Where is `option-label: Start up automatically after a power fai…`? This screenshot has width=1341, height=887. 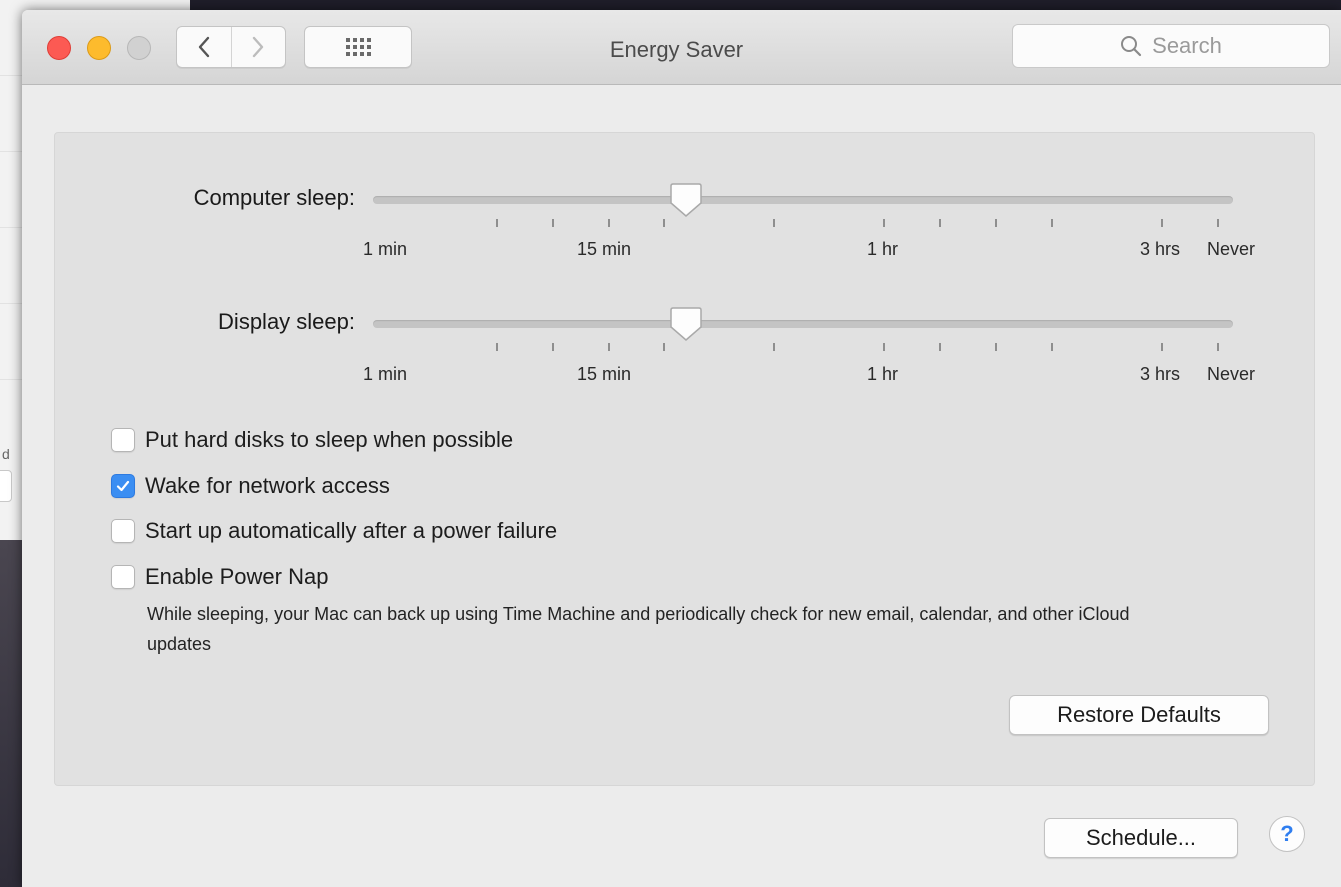 option-label: Start up automatically after a power fai… is located at coordinates (351, 530).